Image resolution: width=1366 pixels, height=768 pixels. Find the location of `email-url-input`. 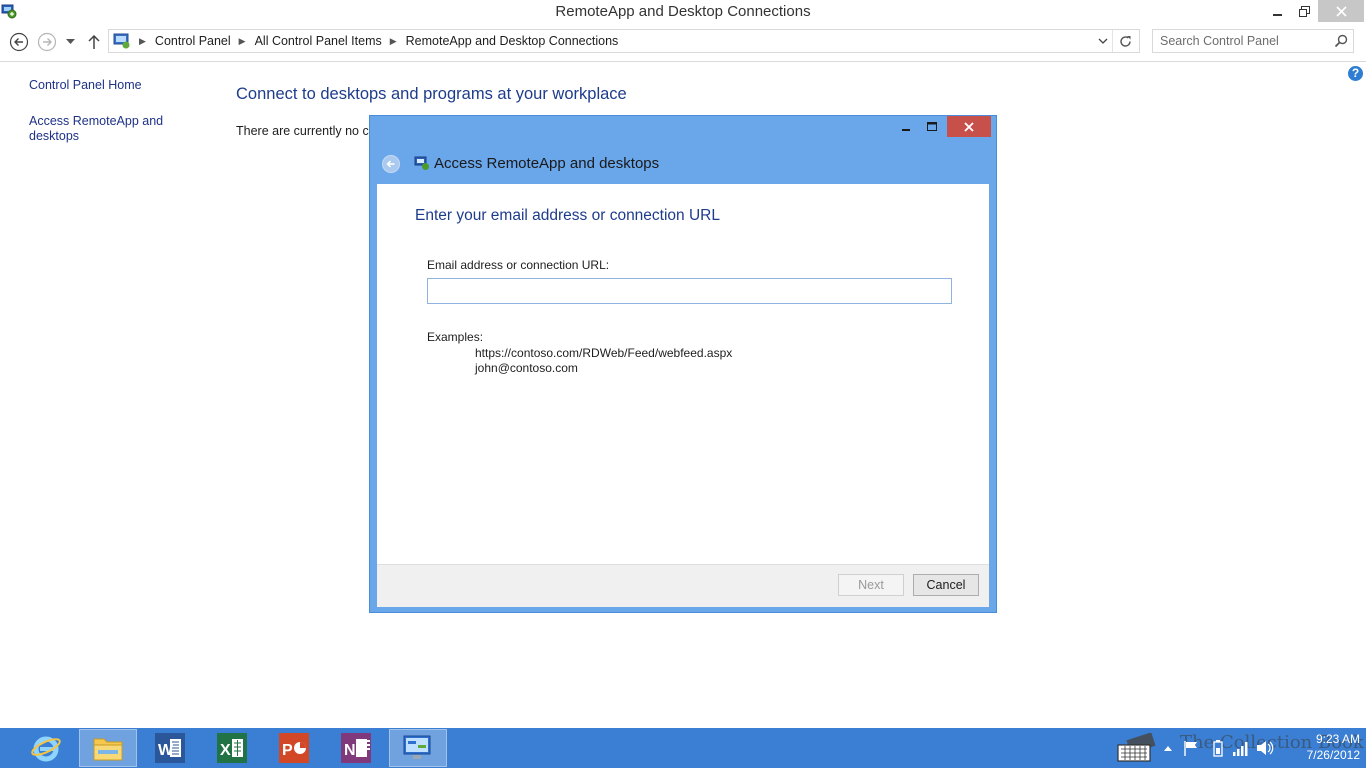

email-url-input is located at coordinates (689, 291).